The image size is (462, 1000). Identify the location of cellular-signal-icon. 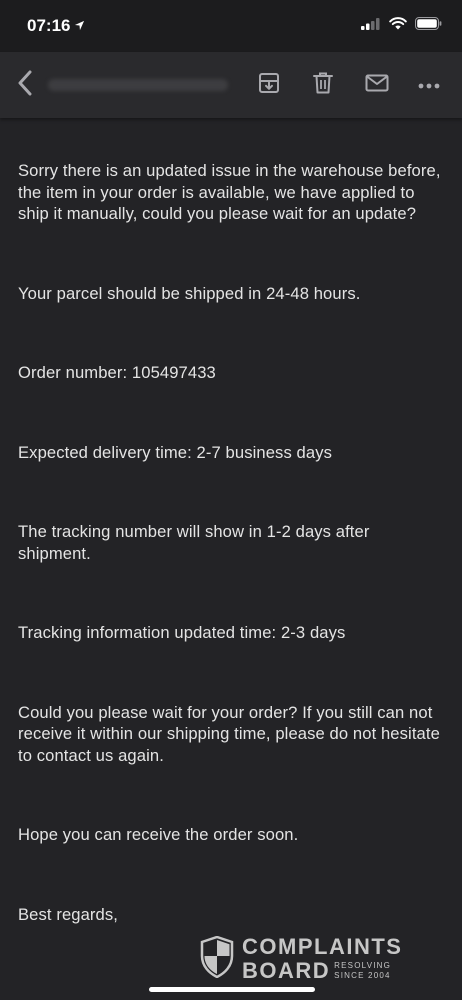
(371, 26).